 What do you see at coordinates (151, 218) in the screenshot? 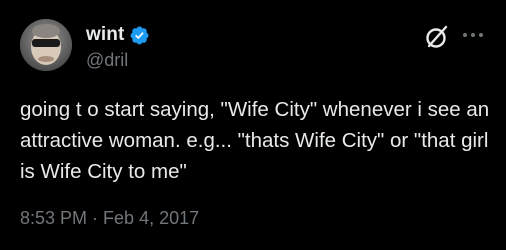
I see `tweet-date: Feb 4, 2017` at bounding box center [151, 218].